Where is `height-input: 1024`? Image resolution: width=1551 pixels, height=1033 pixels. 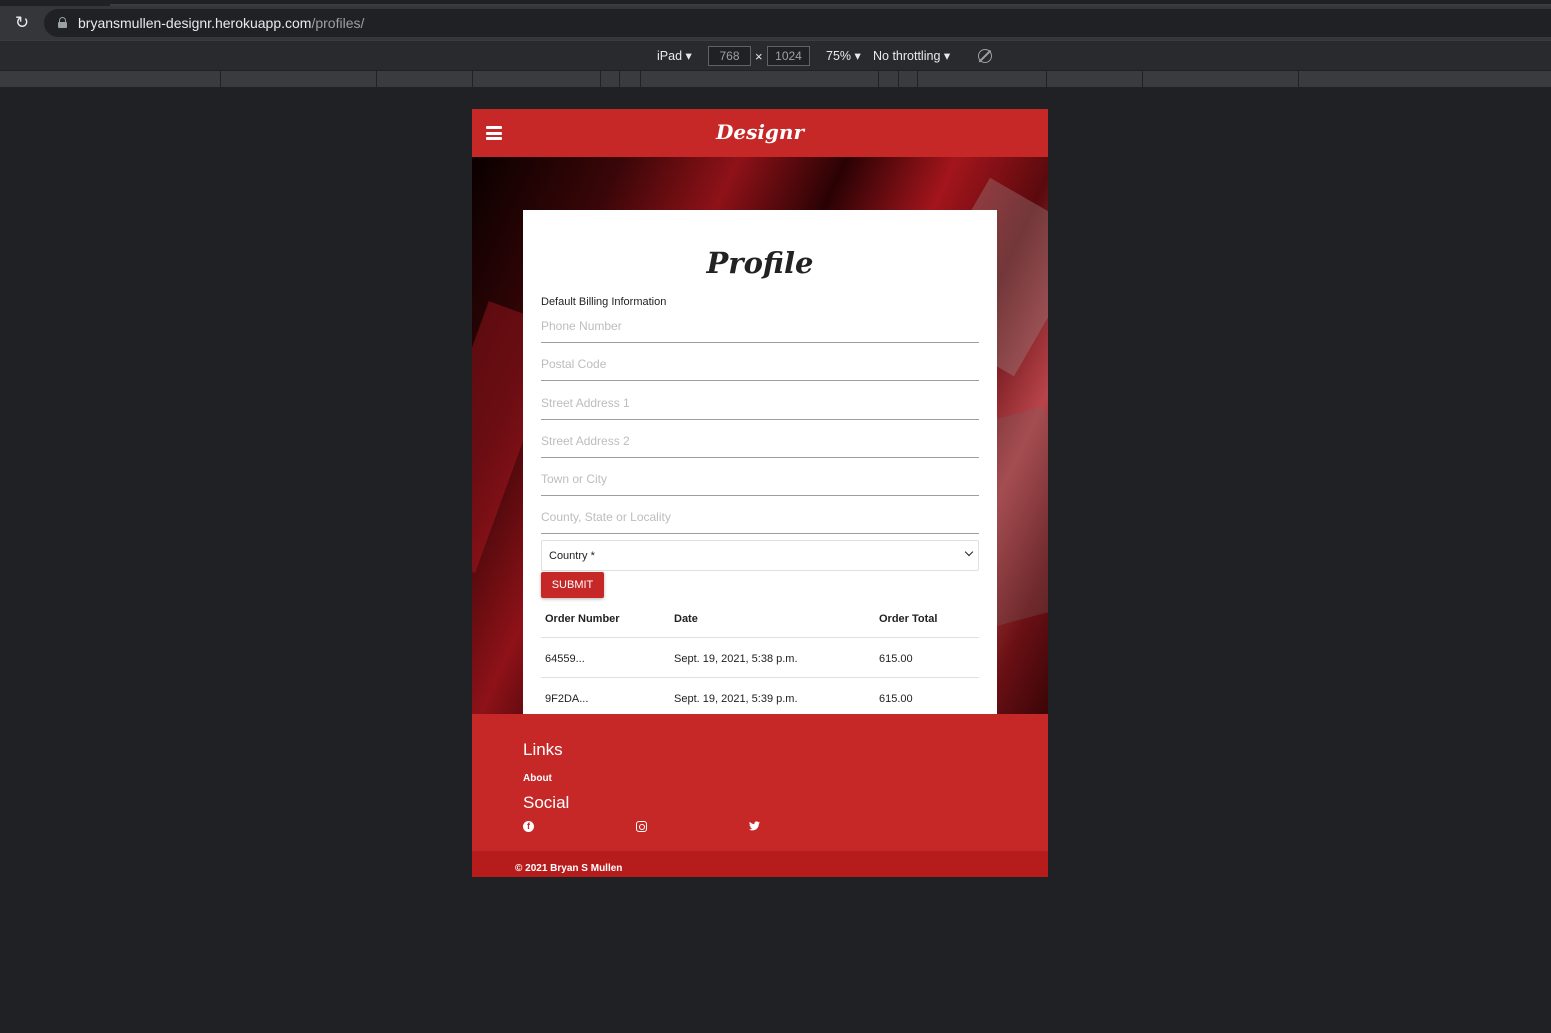 height-input: 1024 is located at coordinates (788, 56).